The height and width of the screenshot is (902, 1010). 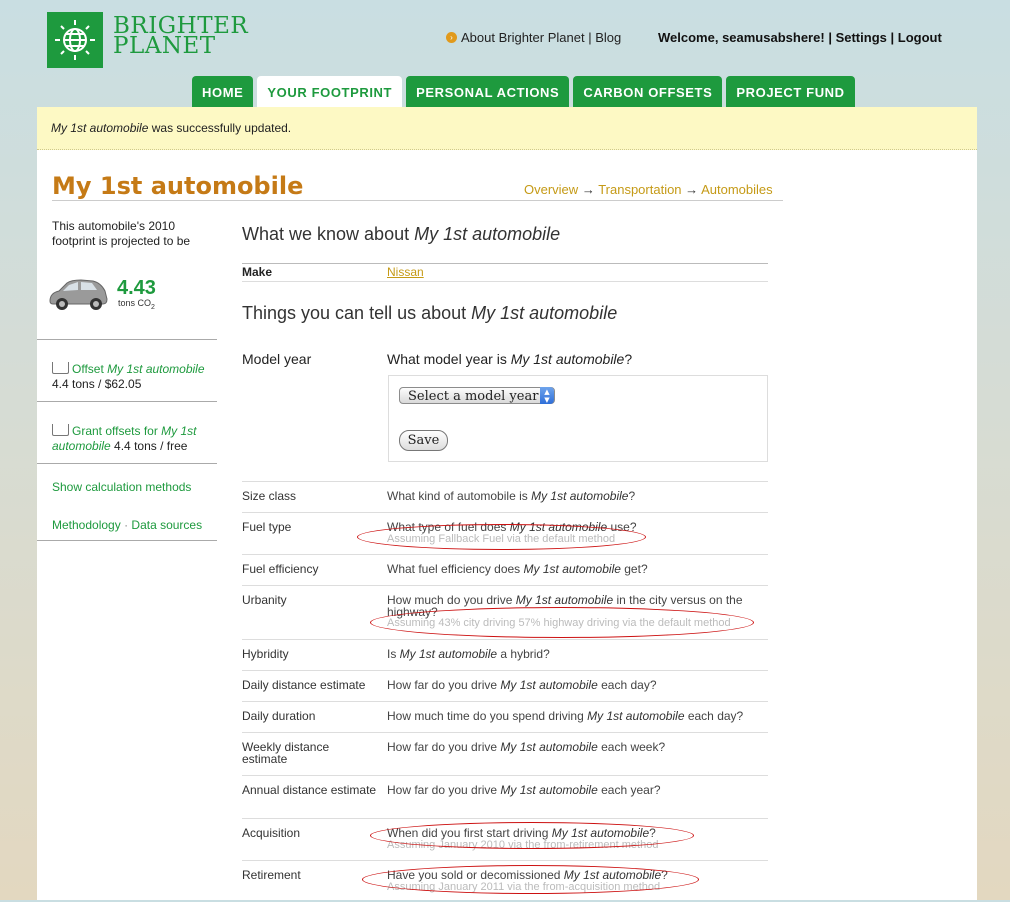 What do you see at coordinates (648, 91) in the screenshot?
I see `tab-carbon-offsets: CARBON OFFSETS` at bounding box center [648, 91].